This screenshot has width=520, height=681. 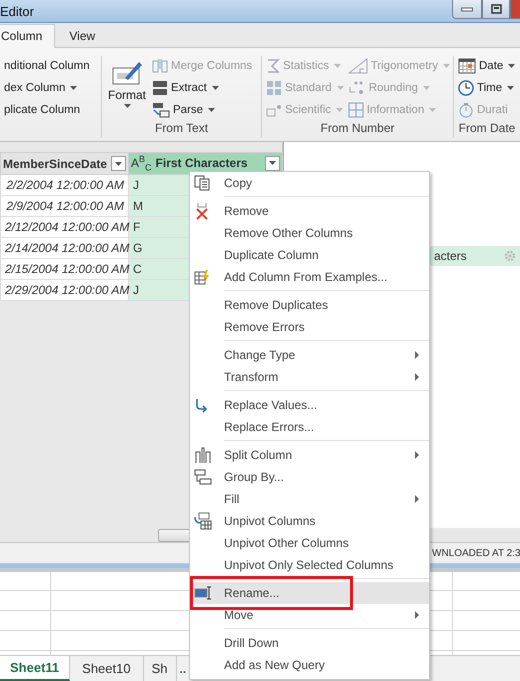 What do you see at coordinates (309, 377) in the screenshot?
I see `menu-item: Transform` at bounding box center [309, 377].